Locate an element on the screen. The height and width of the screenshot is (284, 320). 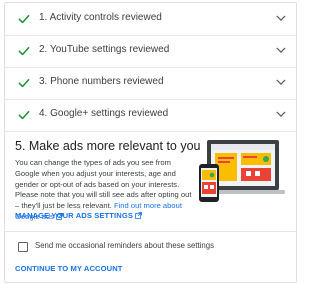
ads-section-title: 5. Make ads more relevant to you is located at coordinates (108, 146).